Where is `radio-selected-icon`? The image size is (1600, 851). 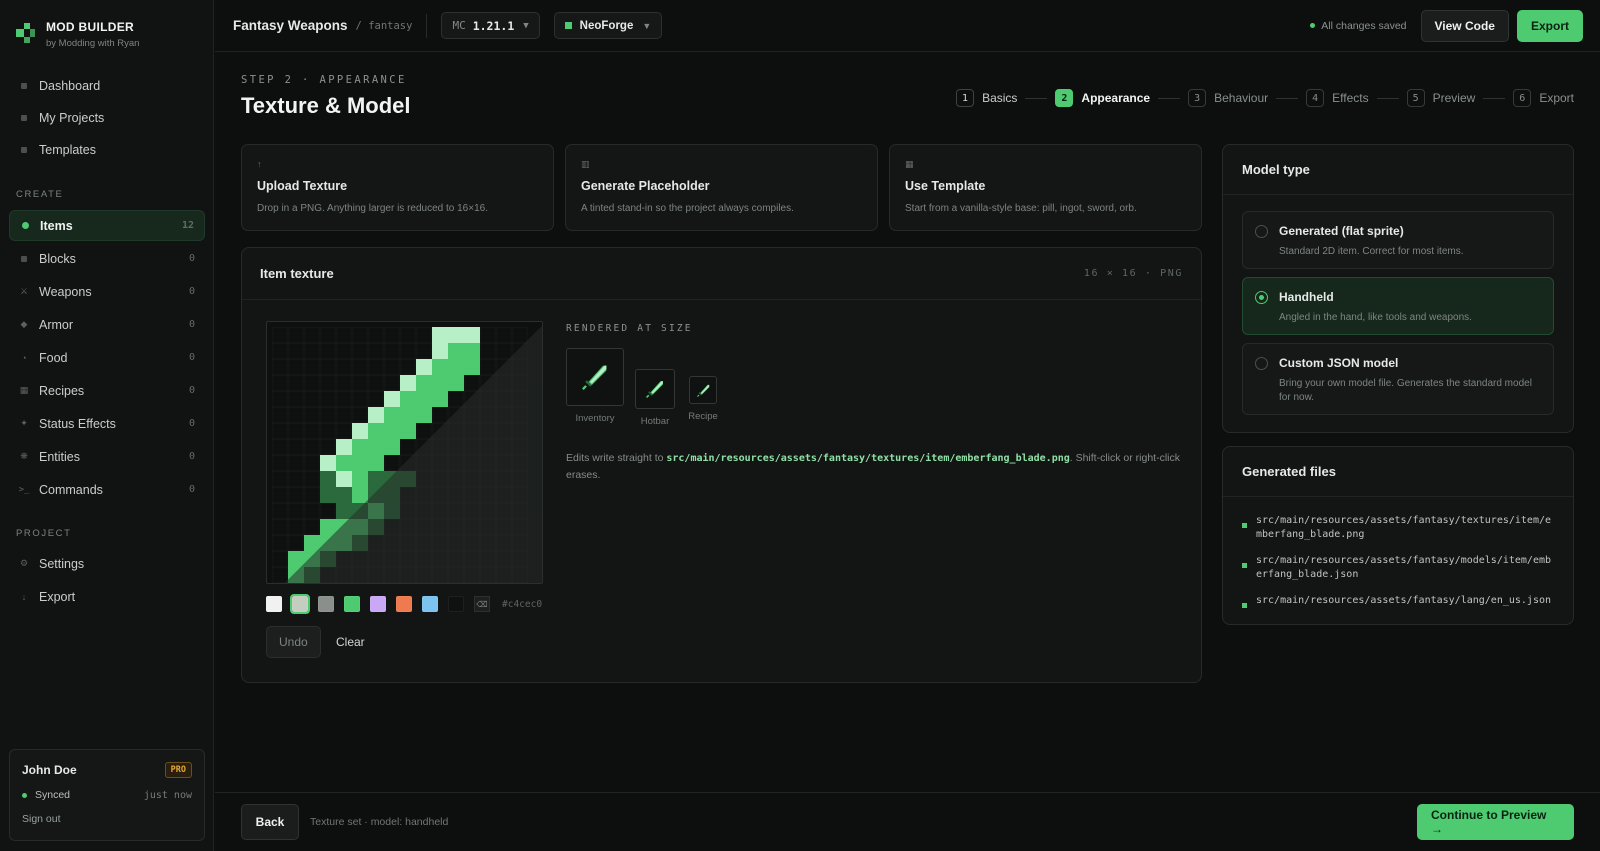 radio-selected-icon is located at coordinates (1261, 297).